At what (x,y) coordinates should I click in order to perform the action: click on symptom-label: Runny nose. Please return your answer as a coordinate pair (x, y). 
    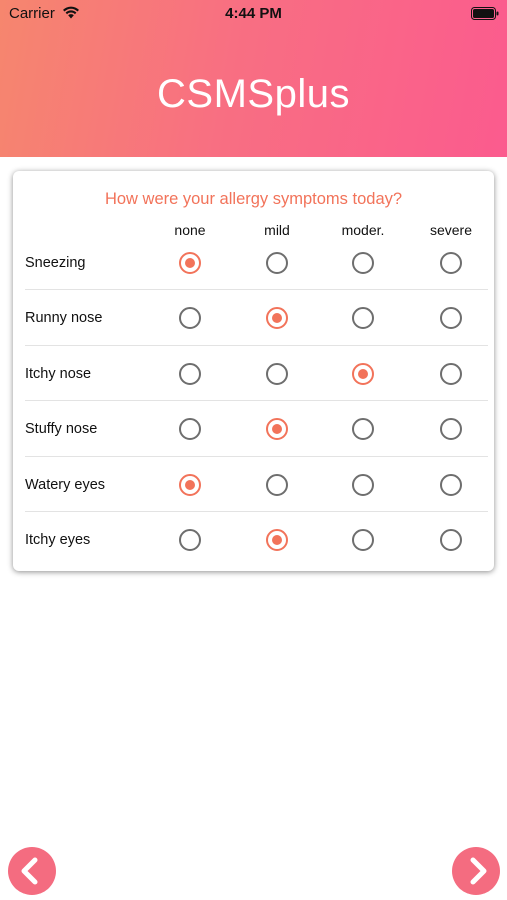
    Looking at the image, I should click on (64, 318).